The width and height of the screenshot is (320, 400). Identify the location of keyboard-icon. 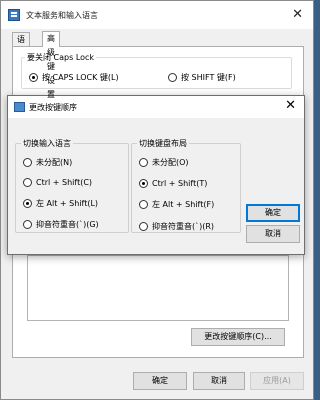
(19, 107).